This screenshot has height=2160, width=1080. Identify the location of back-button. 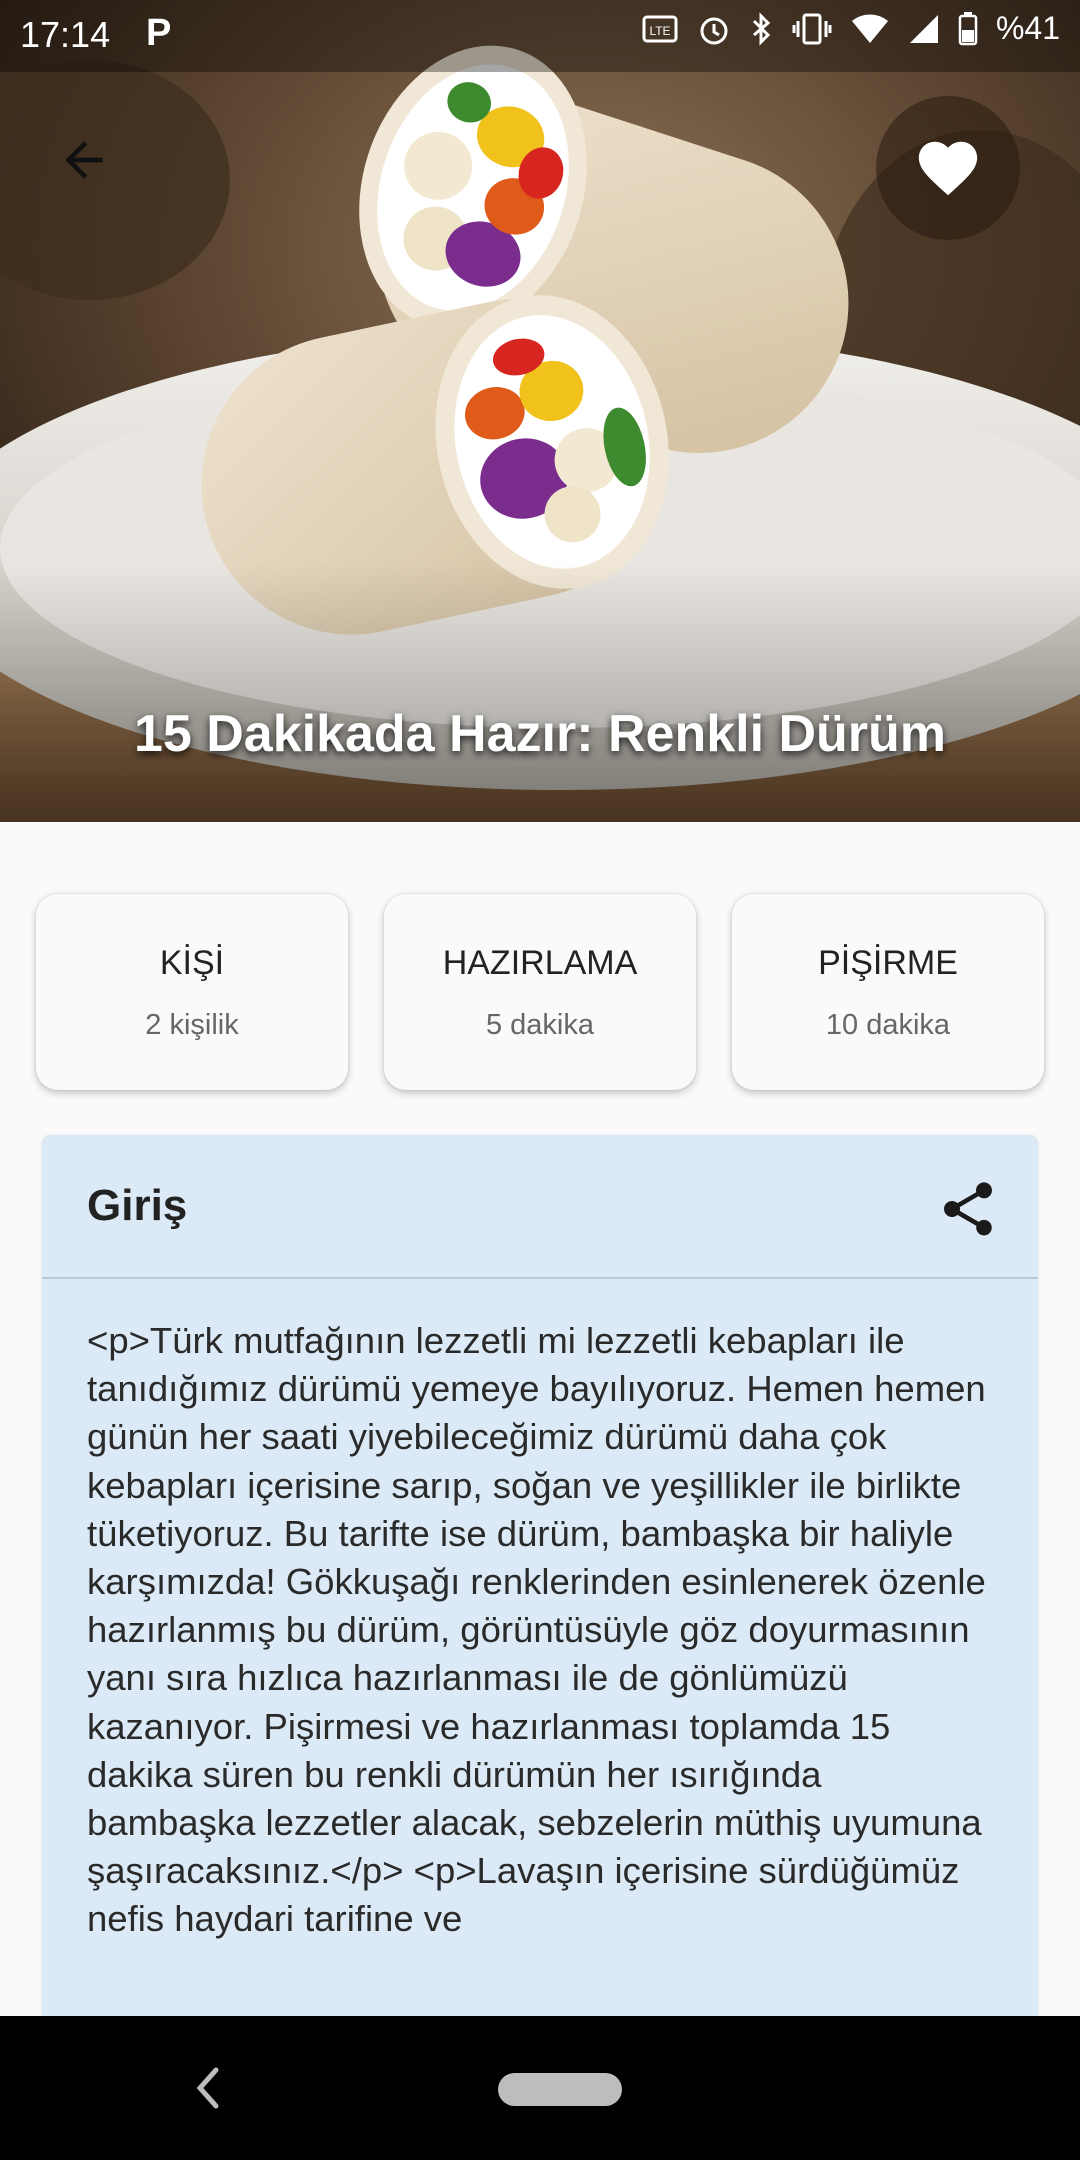
(84, 160).